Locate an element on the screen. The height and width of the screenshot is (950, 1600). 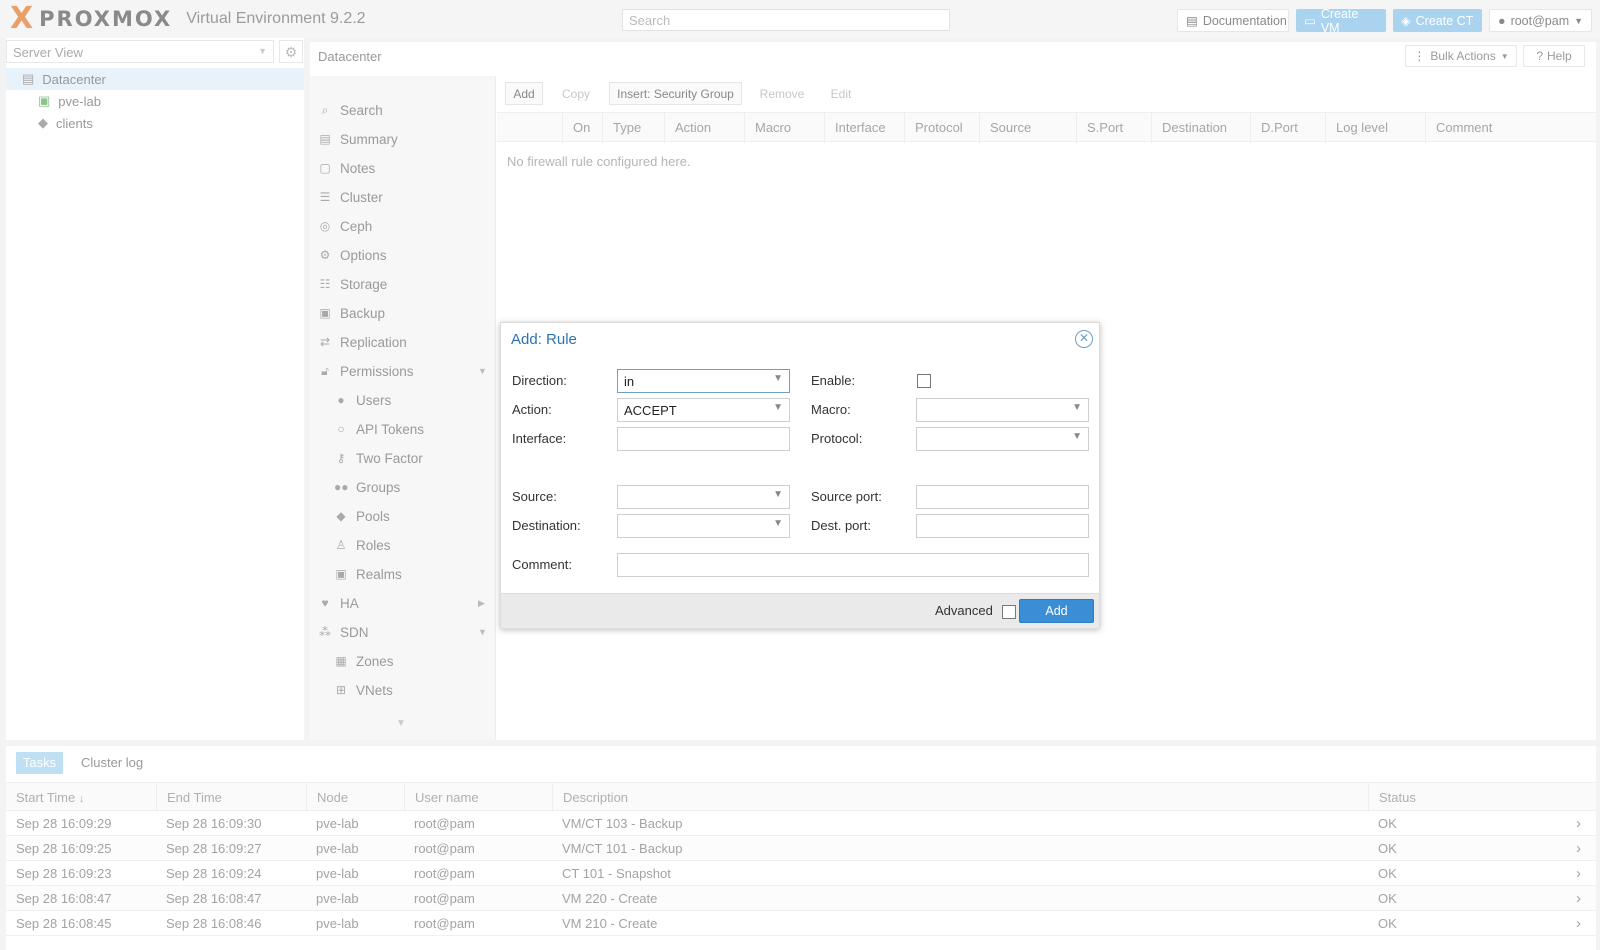
documentation-button: ▤ Documentation is located at coordinates (1233, 20).